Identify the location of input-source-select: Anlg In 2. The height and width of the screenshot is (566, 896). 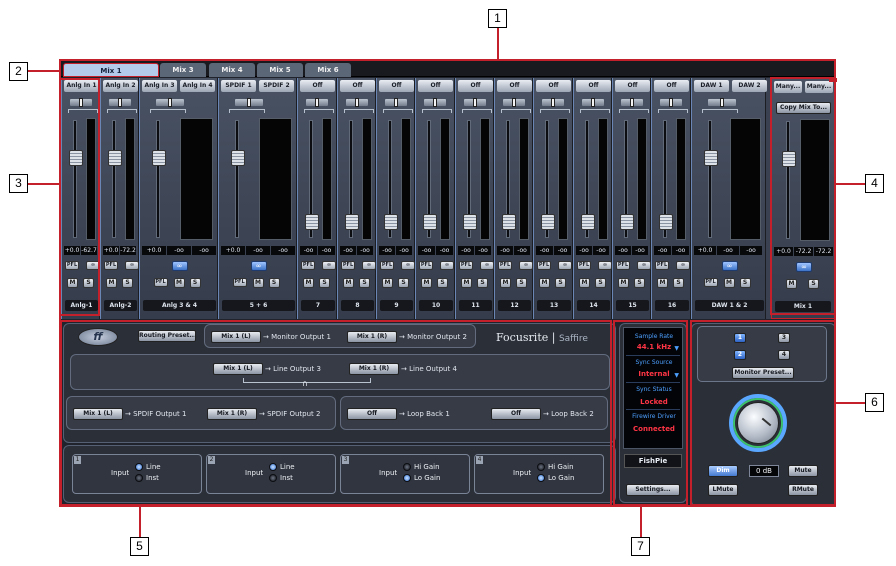
(120, 86).